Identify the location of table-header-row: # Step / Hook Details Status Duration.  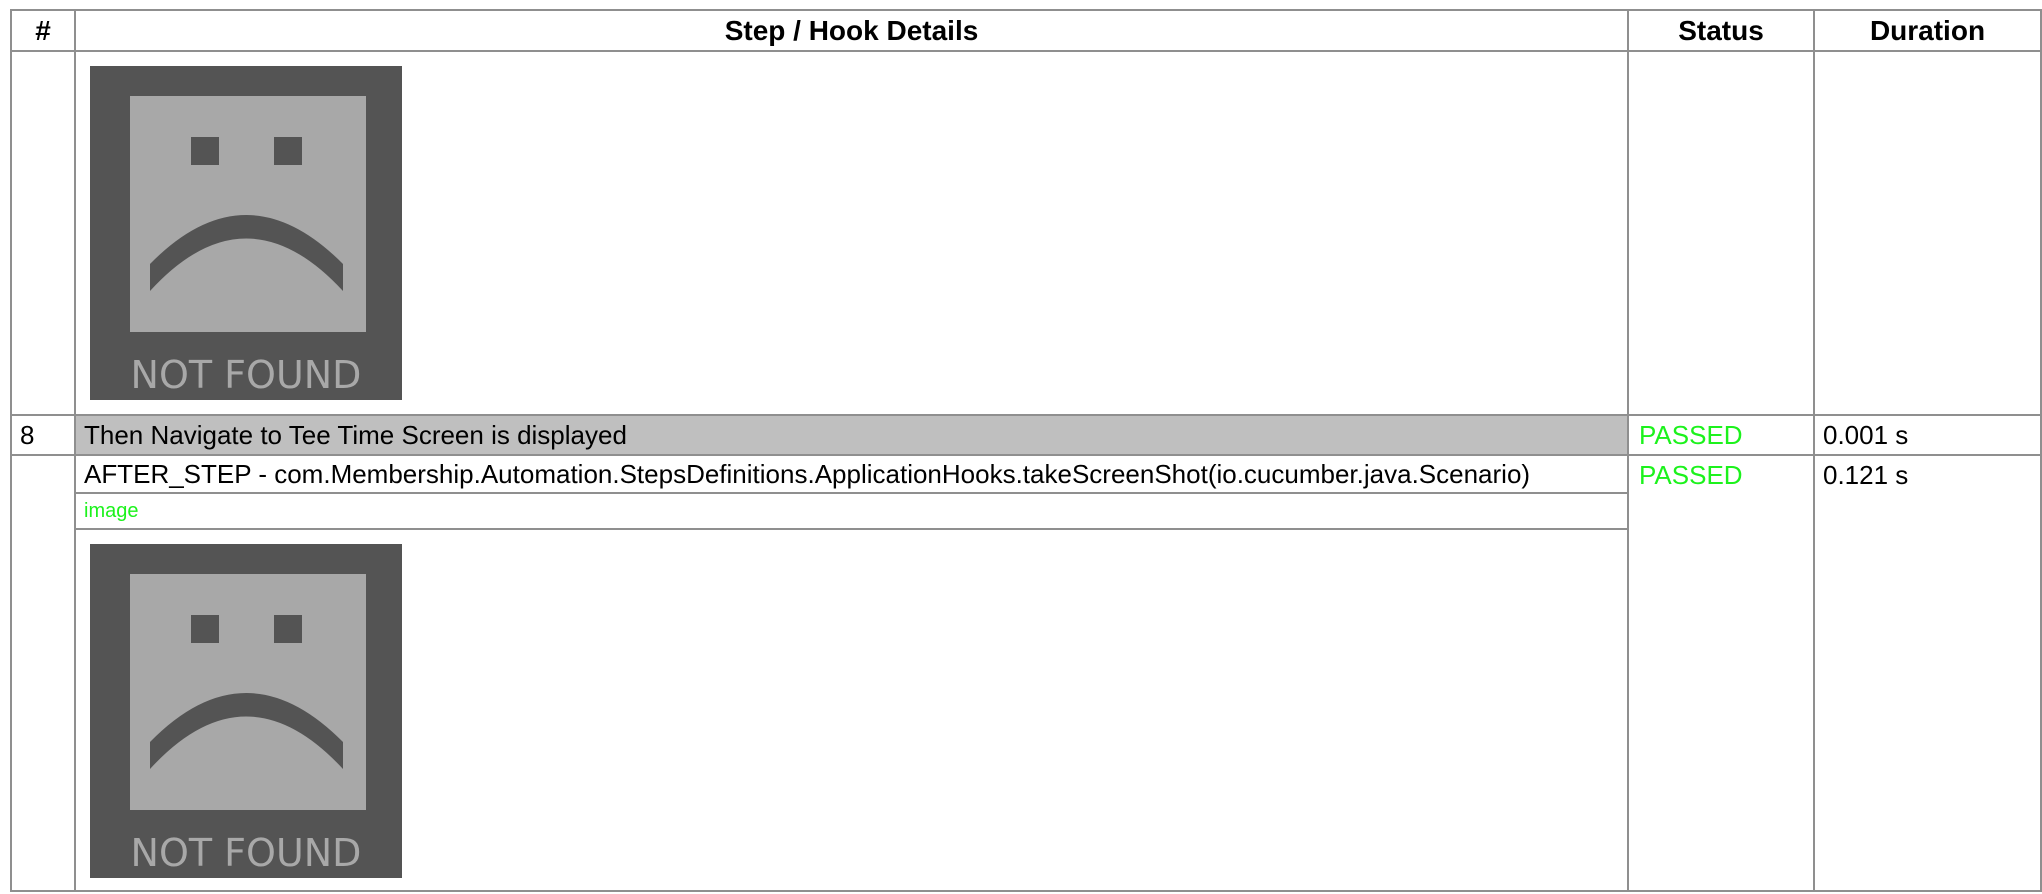
(1026, 30).